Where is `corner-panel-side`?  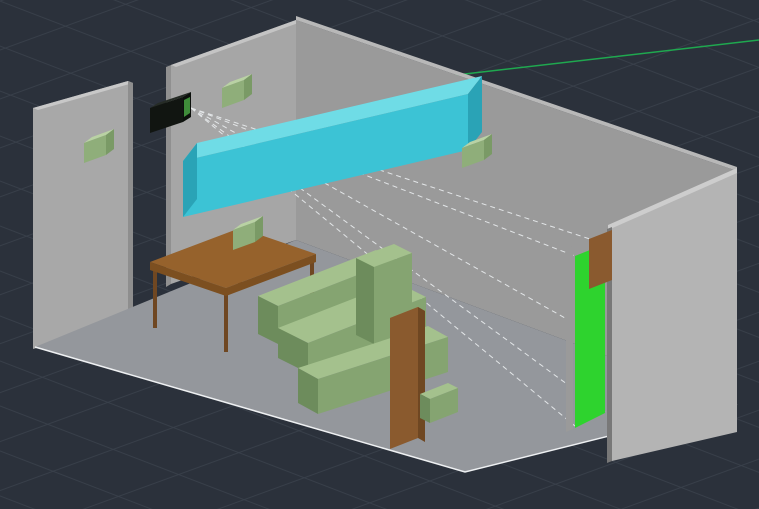
corner-panel-side is located at coordinates (365, 301).